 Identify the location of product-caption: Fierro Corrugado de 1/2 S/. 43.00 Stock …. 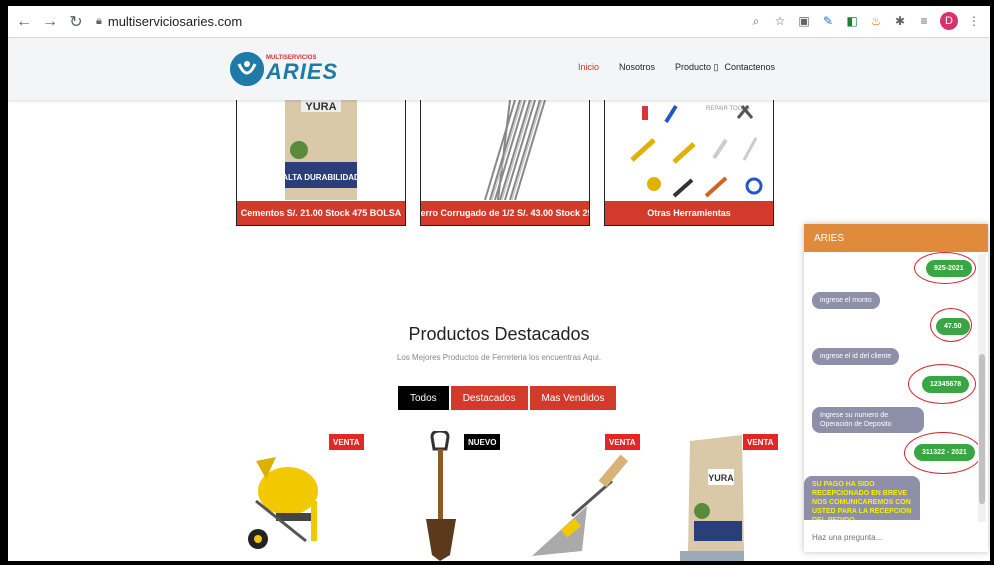
(505, 213).